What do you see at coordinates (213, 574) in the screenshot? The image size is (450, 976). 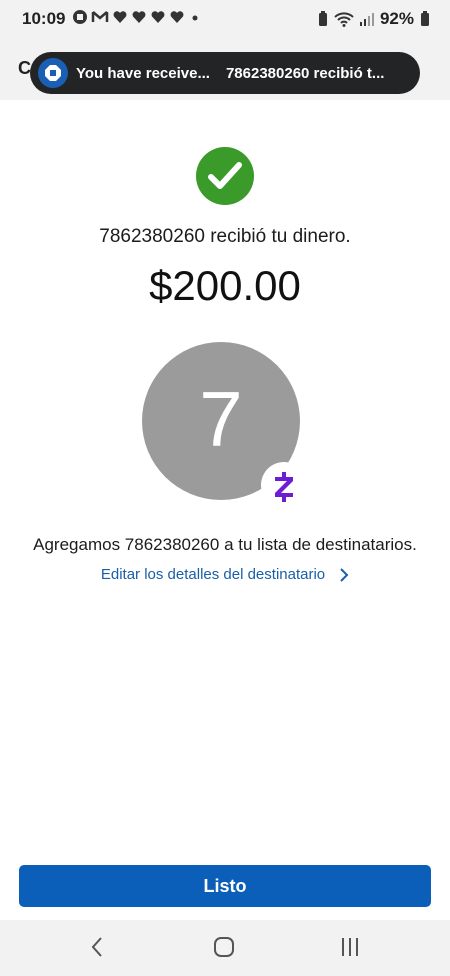 I see `edit-recipient-label: Editar los detalles del destinatario` at bounding box center [213, 574].